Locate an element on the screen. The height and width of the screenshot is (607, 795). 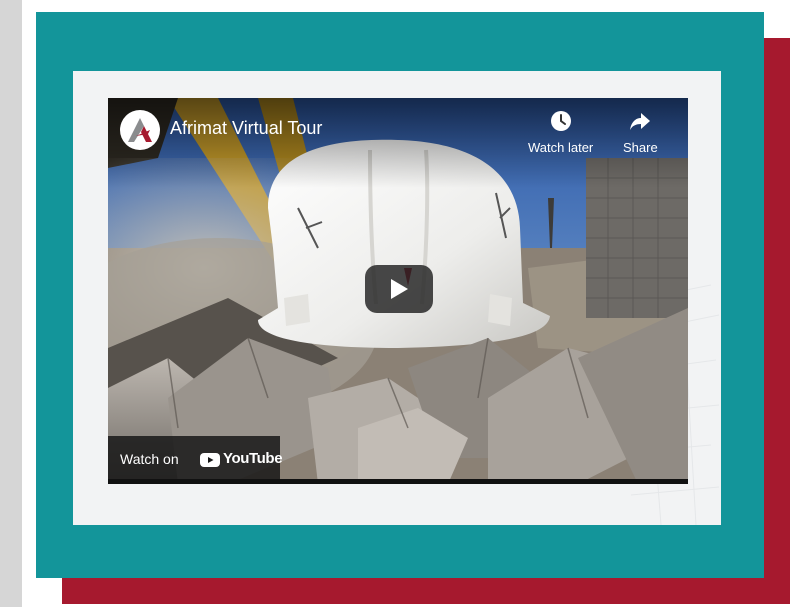
play-icon is located at coordinates (399, 289).